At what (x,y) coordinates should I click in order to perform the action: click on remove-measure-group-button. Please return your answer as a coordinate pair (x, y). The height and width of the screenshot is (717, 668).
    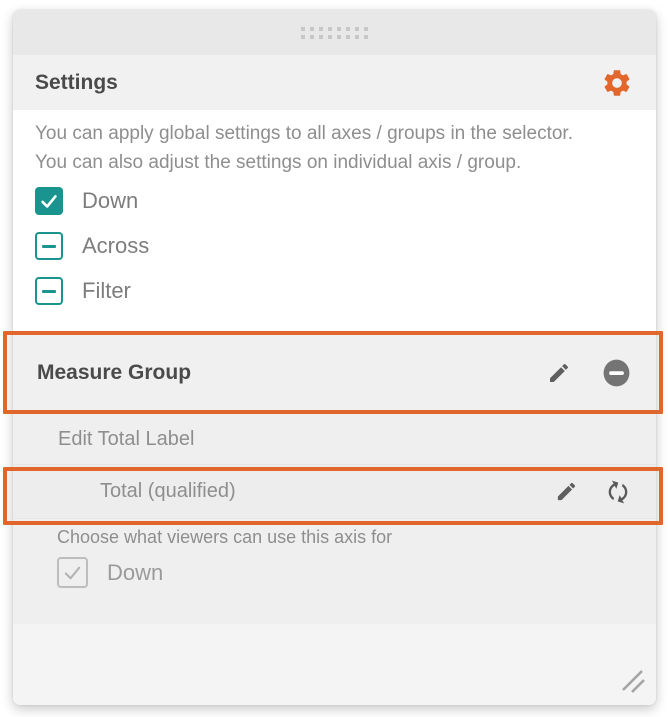
    Looking at the image, I should click on (616, 373).